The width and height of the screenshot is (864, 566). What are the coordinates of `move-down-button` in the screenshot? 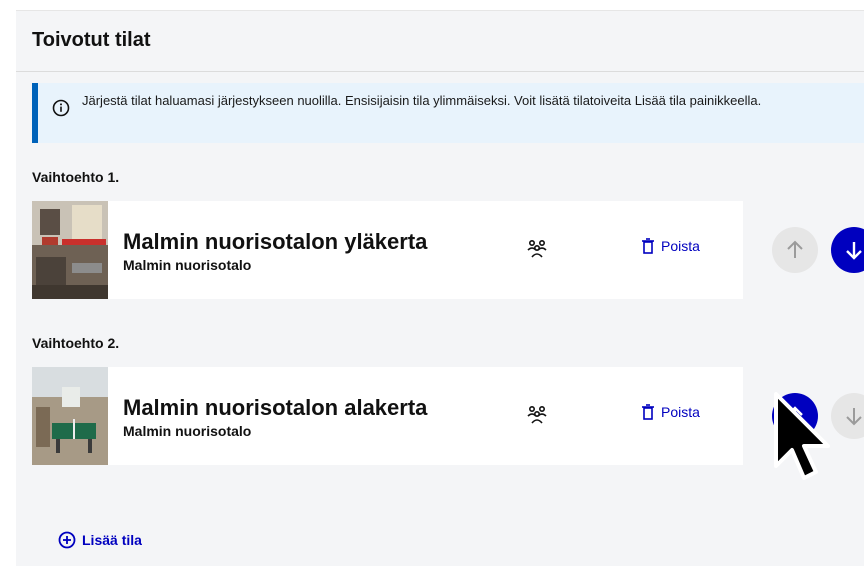 It's located at (847, 250).